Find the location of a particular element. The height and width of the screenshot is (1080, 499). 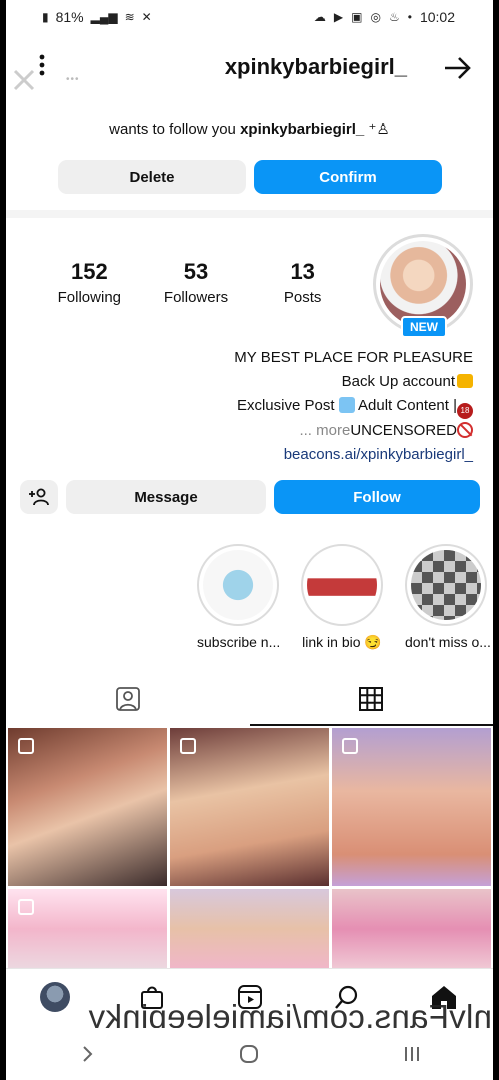

stat-posts: 13 Posts is located at coordinates (302, 283).